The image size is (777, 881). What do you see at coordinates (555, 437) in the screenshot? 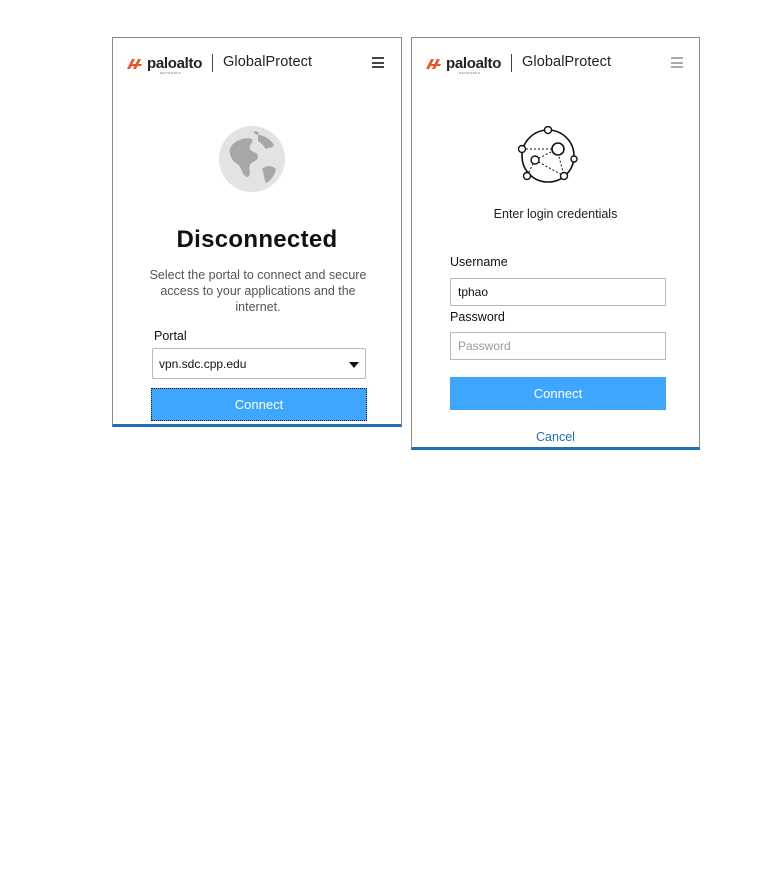
I see `cancel-link: Cancel` at bounding box center [555, 437].